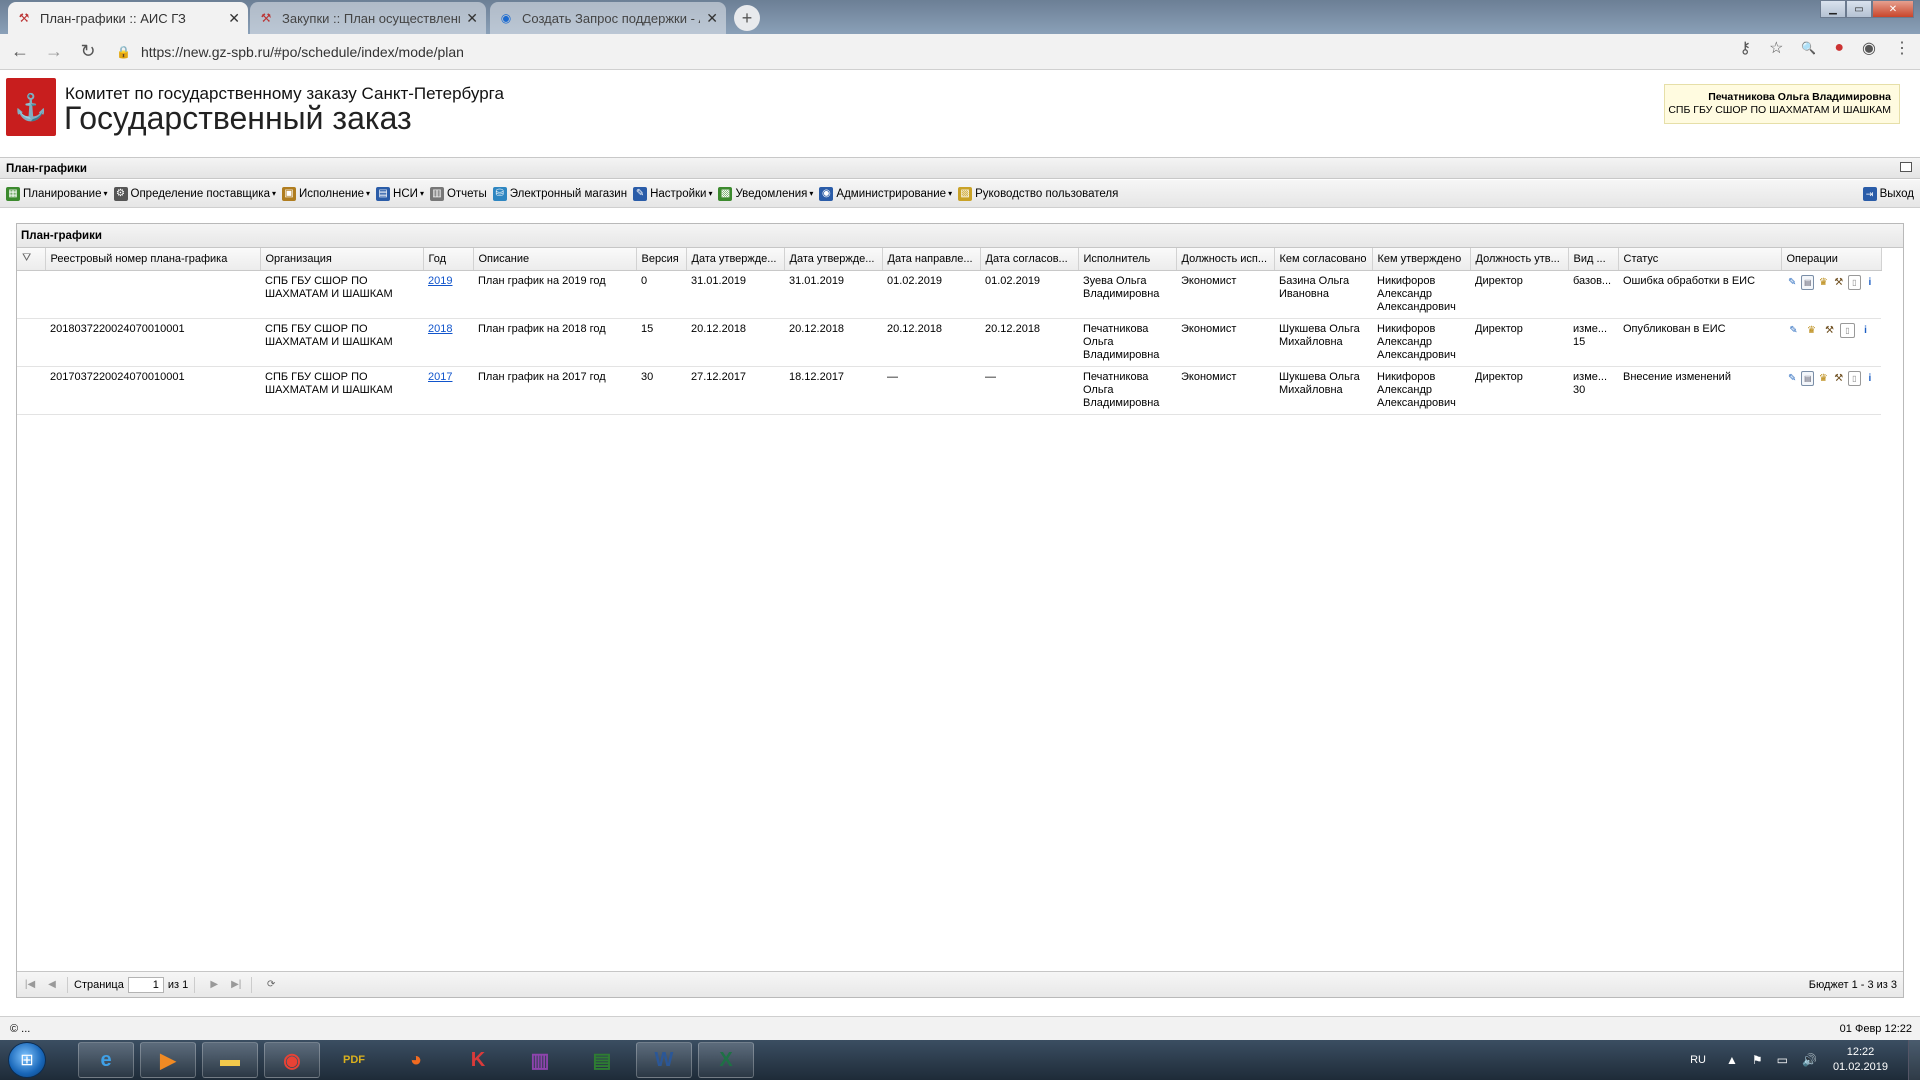  Describe the element at coordinates (1732, 1060) in the screenshot. I see `tray-expand-icon: ▲` at that location.